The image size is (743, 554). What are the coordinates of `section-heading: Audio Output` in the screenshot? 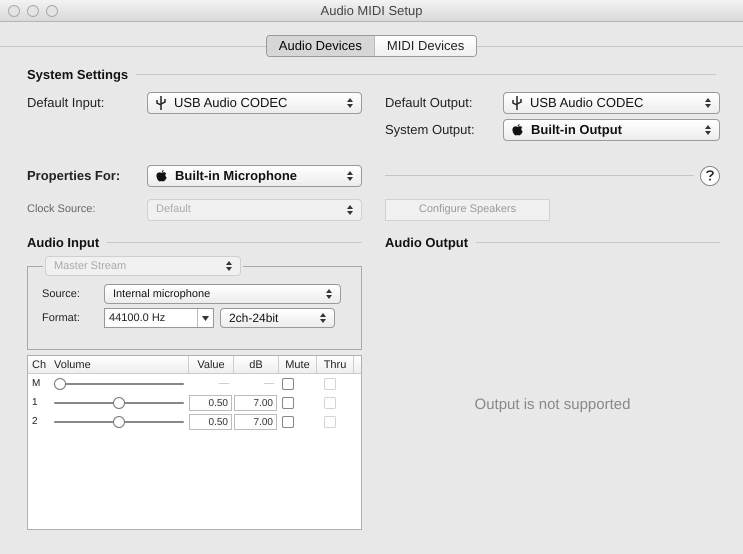 It's located at (426, 243).